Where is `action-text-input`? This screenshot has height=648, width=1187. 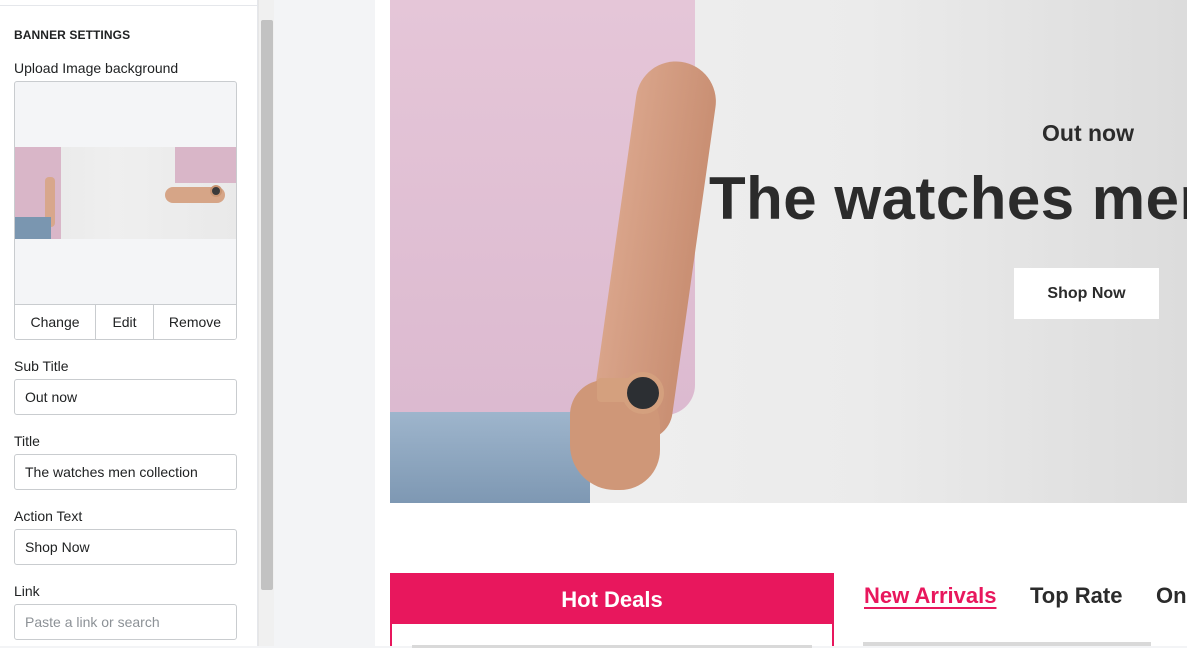 action-text-input is located at coordinates (125, 547).